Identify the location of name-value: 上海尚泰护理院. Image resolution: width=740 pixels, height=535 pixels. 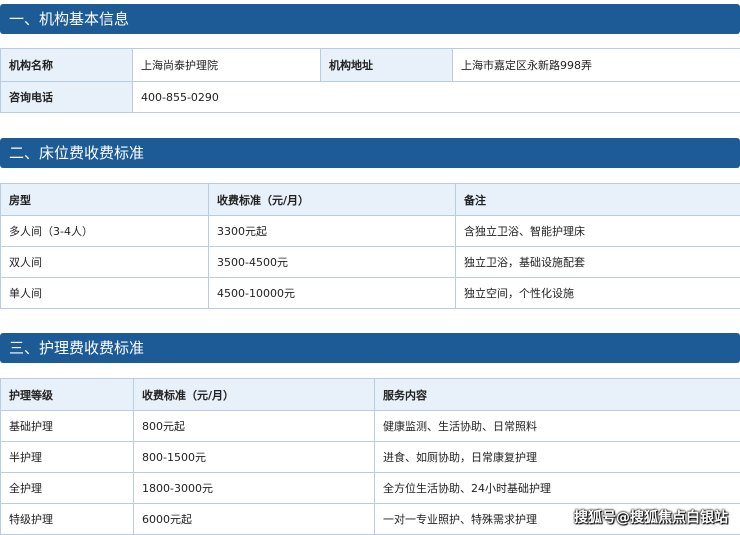
(226, 65).